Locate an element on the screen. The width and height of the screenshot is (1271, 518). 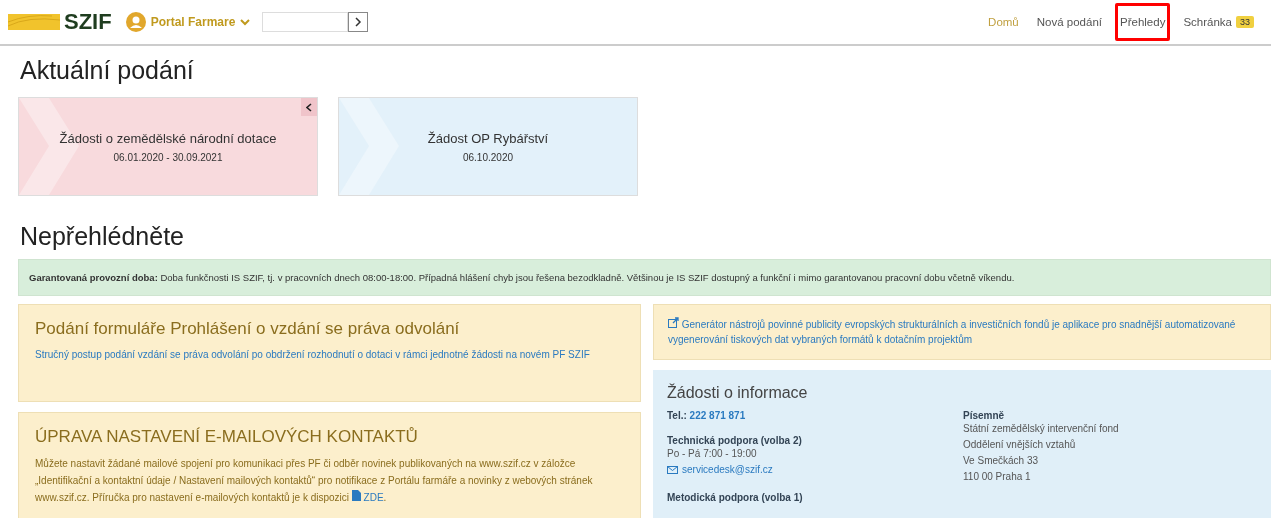
section-title: Nepřehlédněte is located at coordinates (102, 236).